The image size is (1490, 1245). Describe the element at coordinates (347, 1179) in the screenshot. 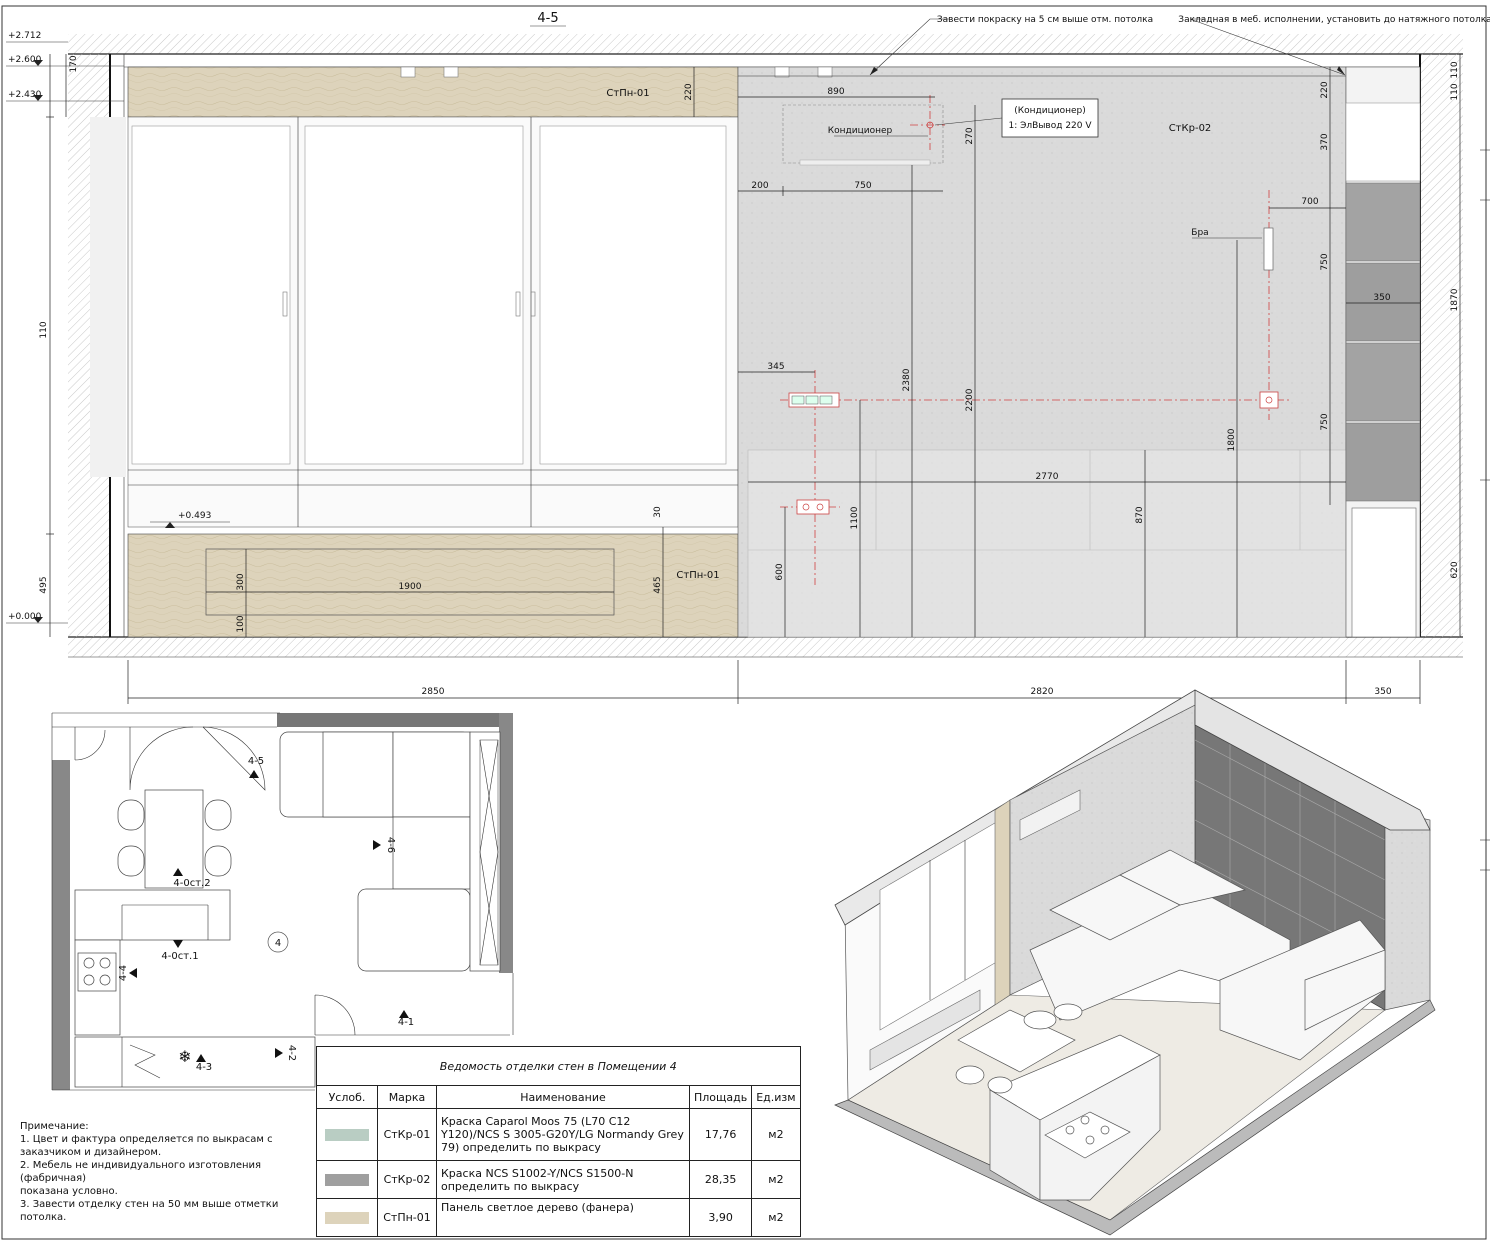

I see `swatch-stkr02` at that location.